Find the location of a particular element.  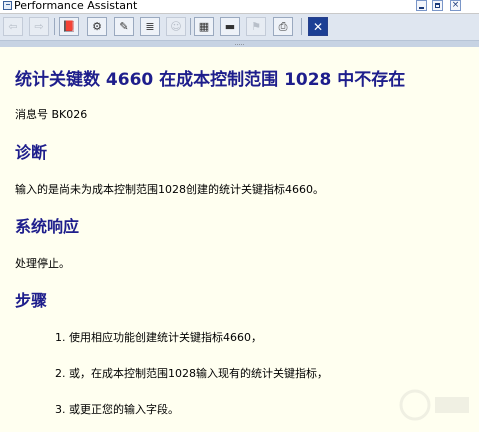

section-heading-system-response: 系统响应 is located at coordinates (47, 226).